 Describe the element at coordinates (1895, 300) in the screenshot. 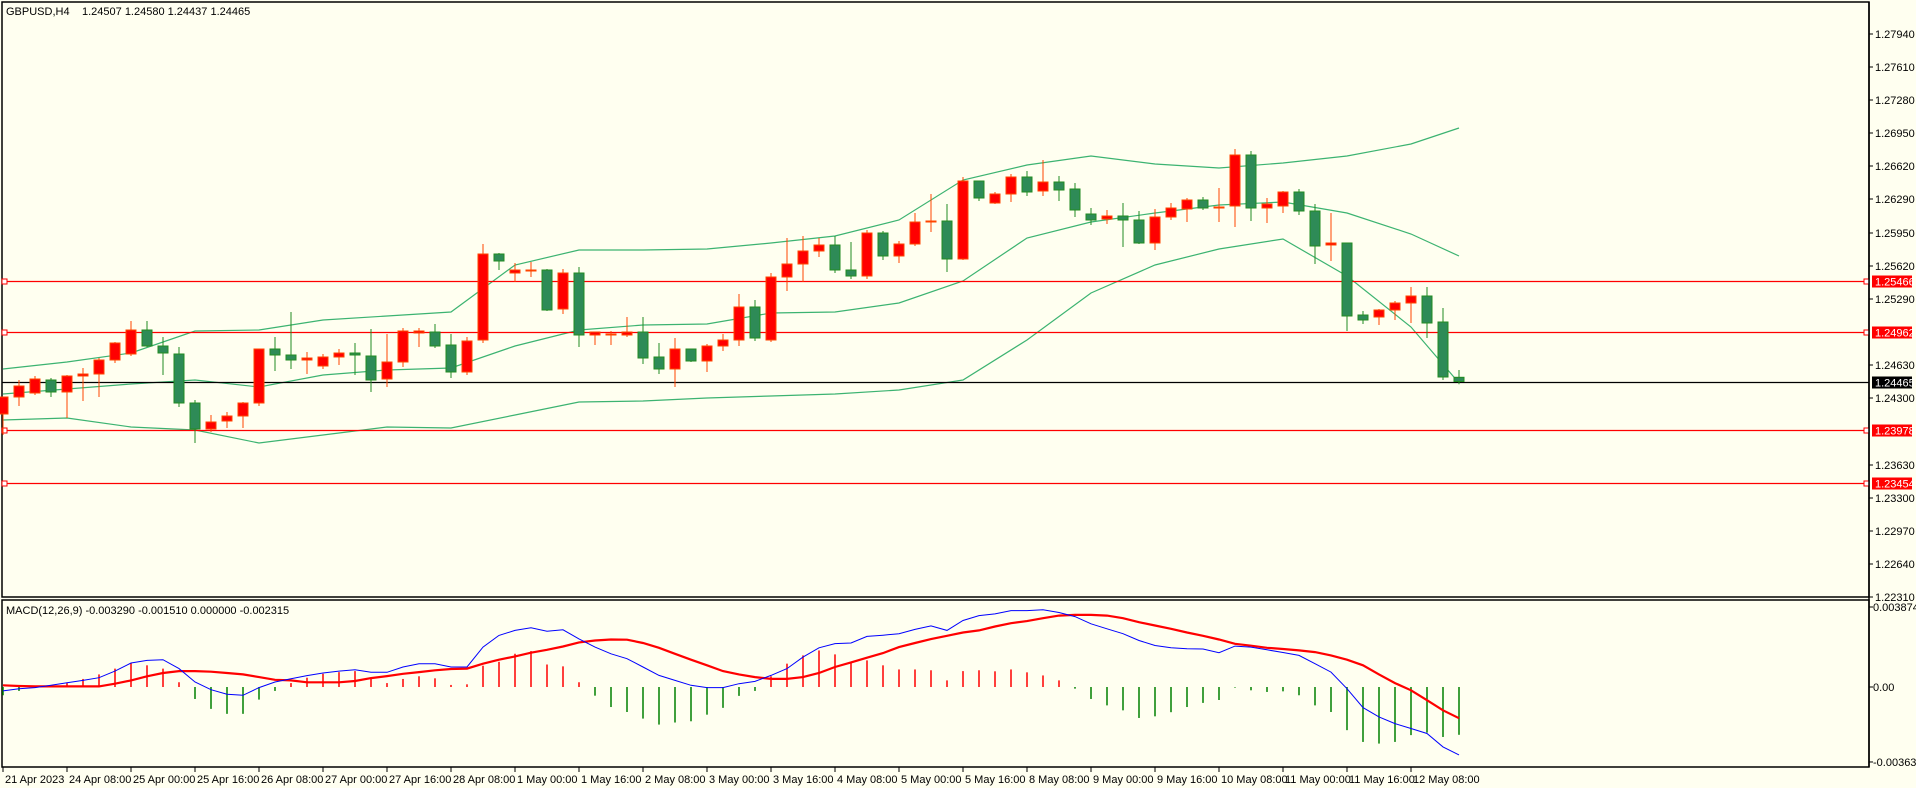

I see `price-tick-label: 1.25290` at that location.